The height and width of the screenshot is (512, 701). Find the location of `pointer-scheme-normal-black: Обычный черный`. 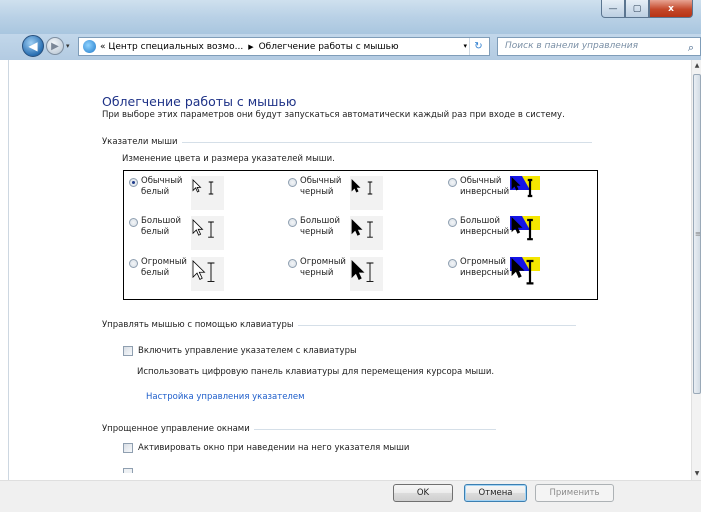

pointer-scheme-normal-black: Обычный черный is located at coordinates (335, 193).